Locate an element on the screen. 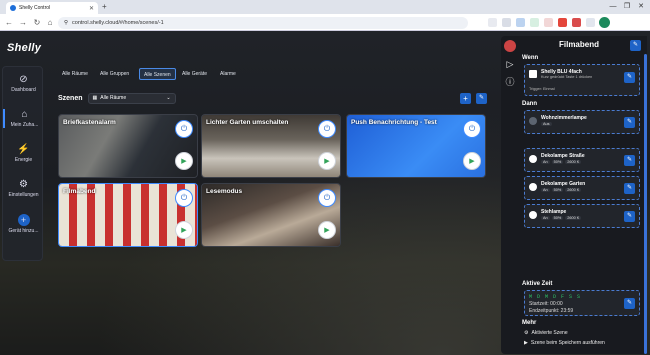  back-icon: ← is located at coordinates (9, 22).